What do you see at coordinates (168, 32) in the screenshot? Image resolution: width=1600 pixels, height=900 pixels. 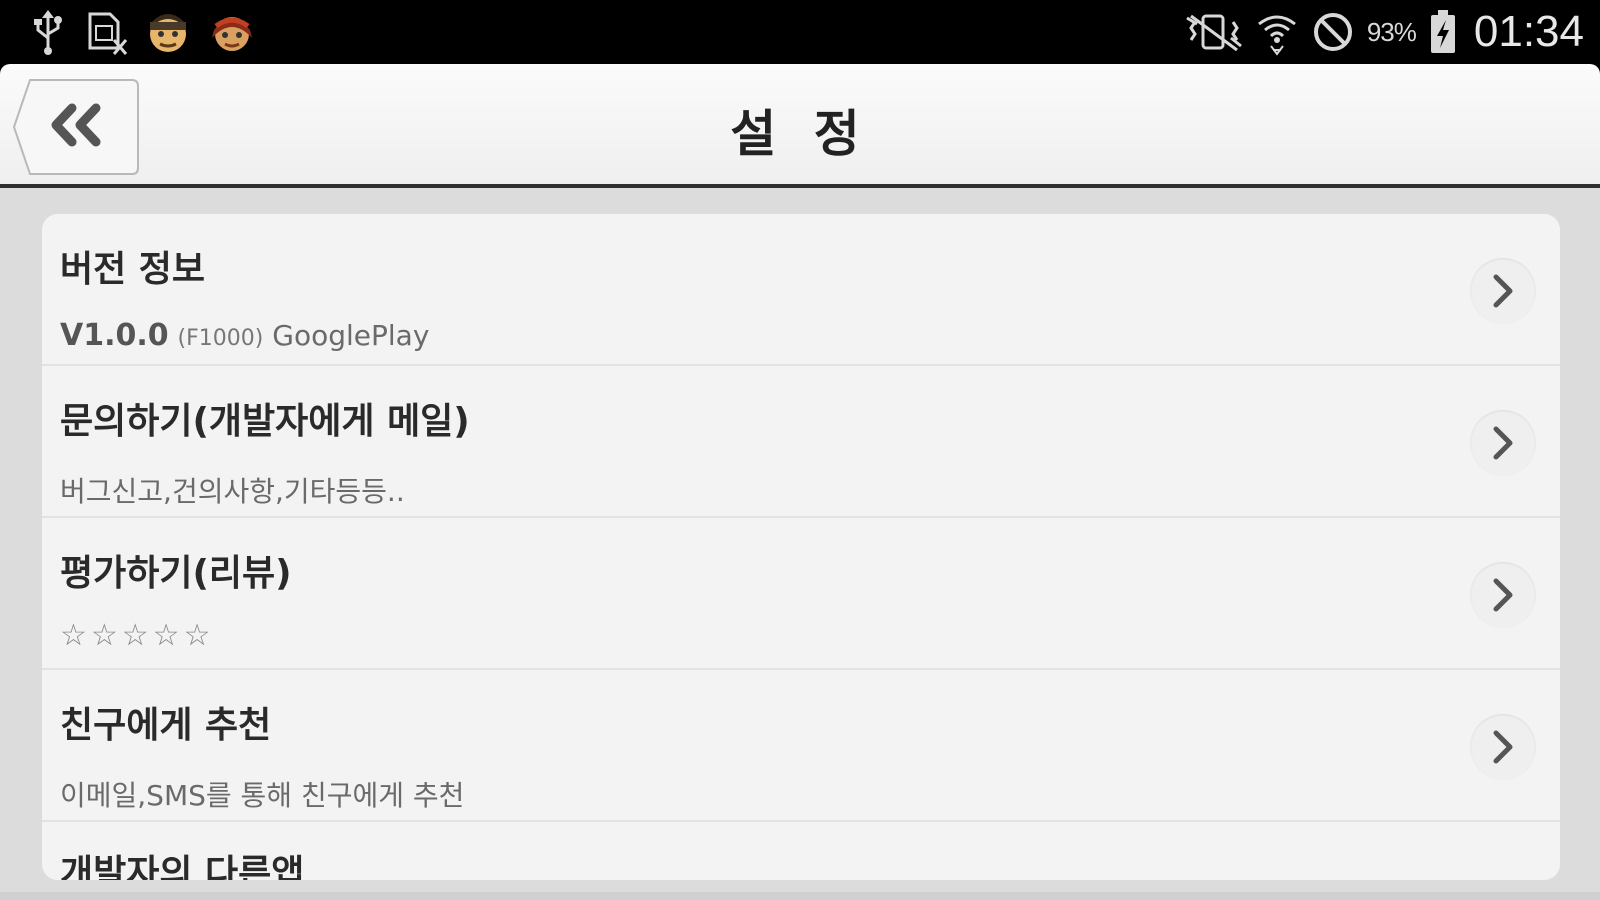 I see `avatar-man-icon` at bounding box center [168, 32].